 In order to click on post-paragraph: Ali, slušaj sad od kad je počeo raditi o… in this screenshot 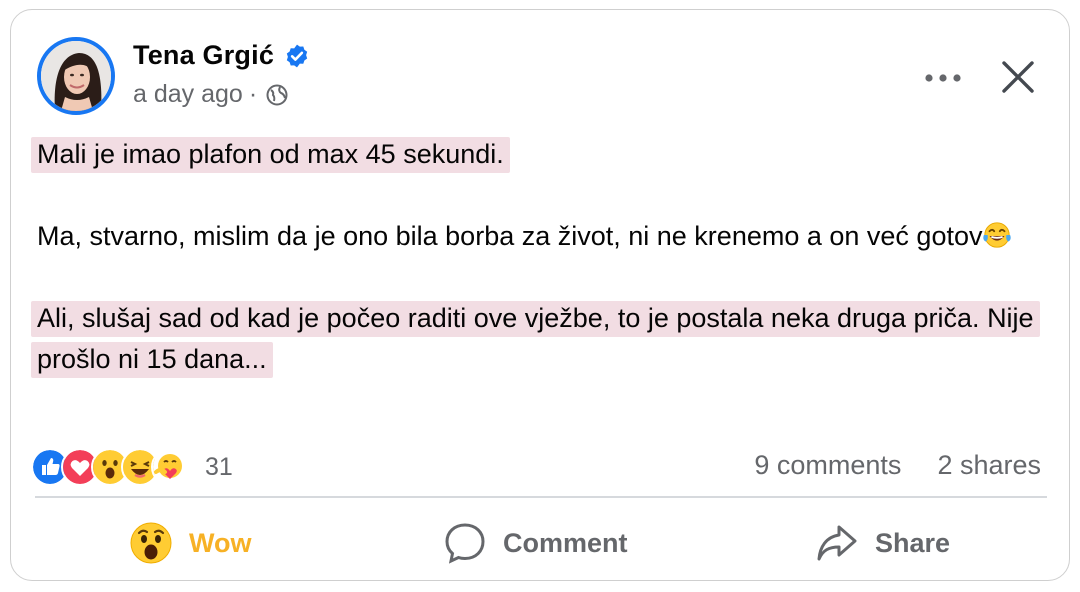, I will do `click(536, 339)`.